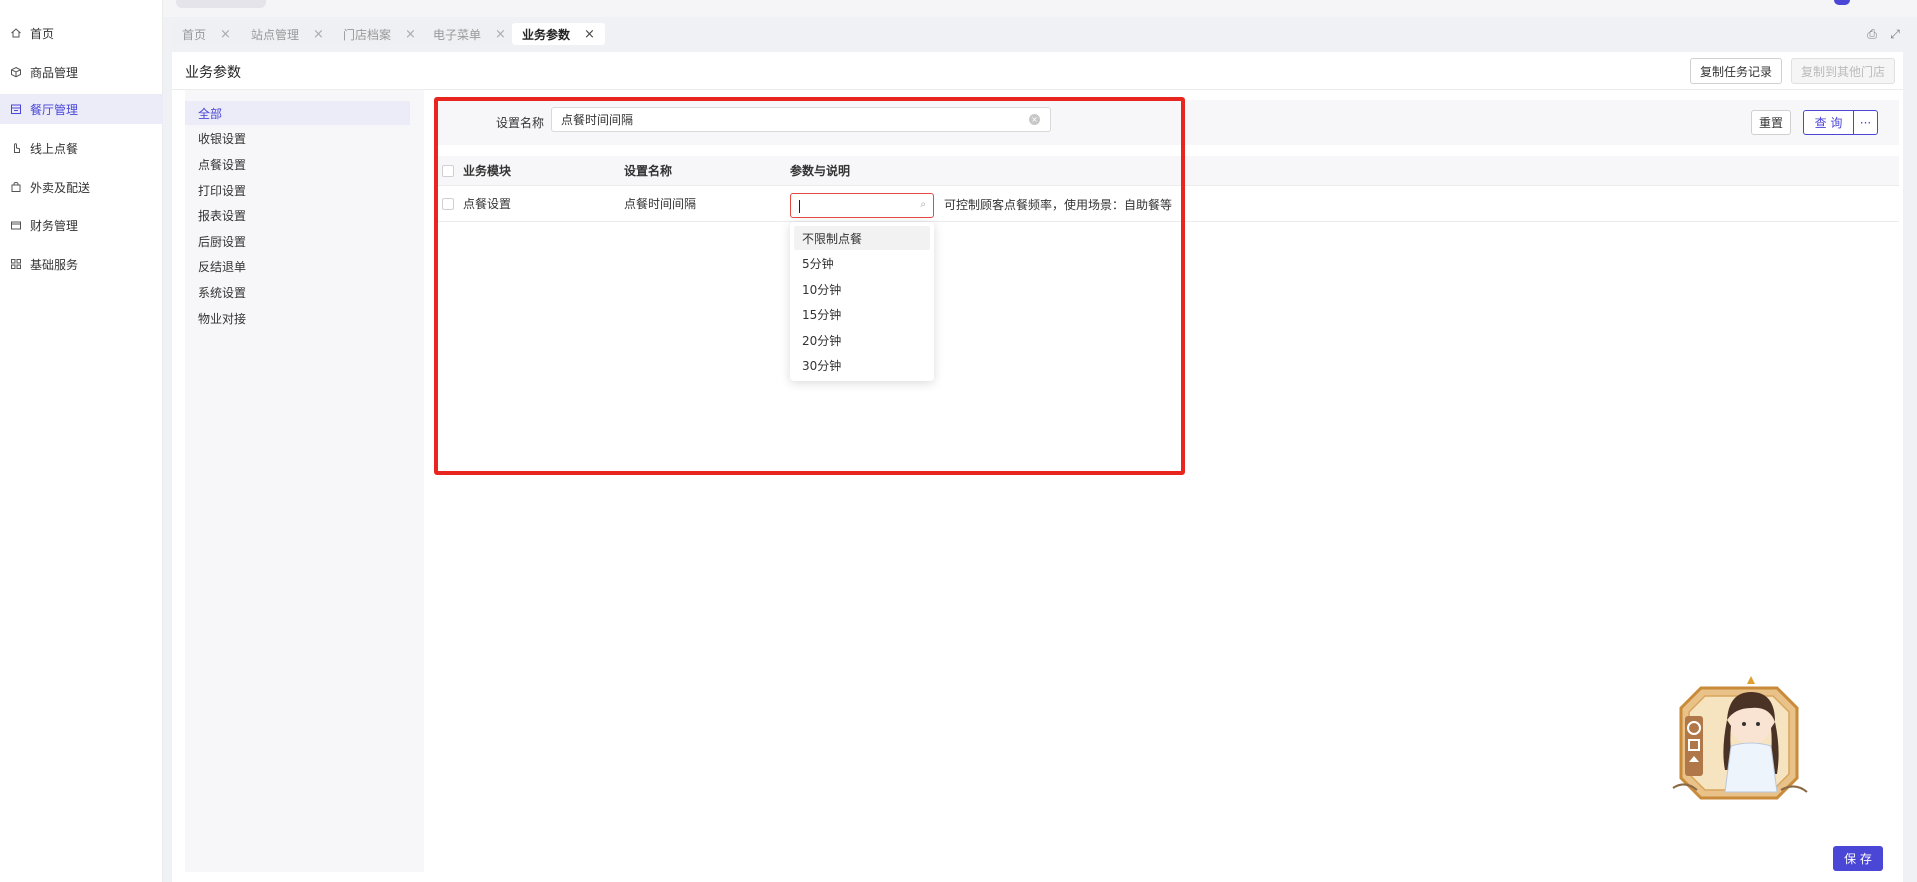 This screenshot has width=1917, height=882. Describe the element at coordinates (1739, 740) in the screenshot. I see `mascot-avatar` at that location.